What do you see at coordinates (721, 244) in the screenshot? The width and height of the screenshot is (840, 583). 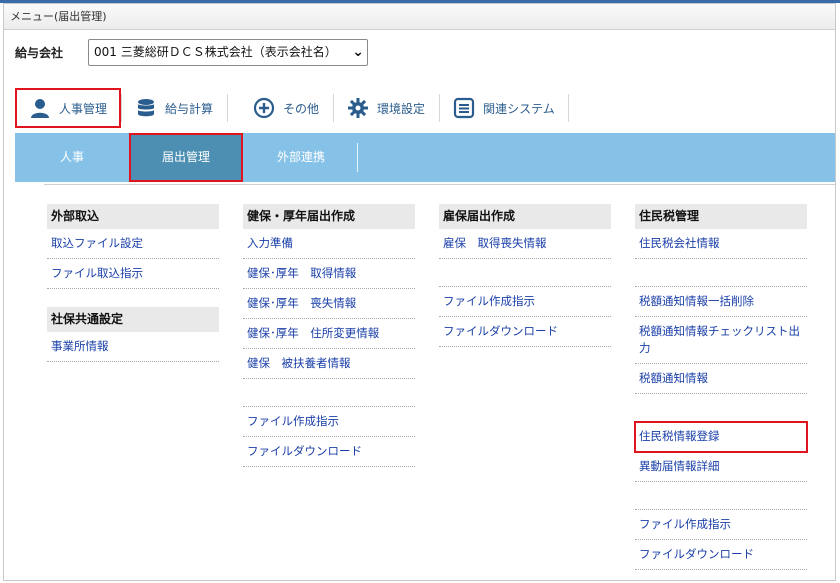 I see `menu-link: 住民税会社情報` at bounding box center [721, 244].